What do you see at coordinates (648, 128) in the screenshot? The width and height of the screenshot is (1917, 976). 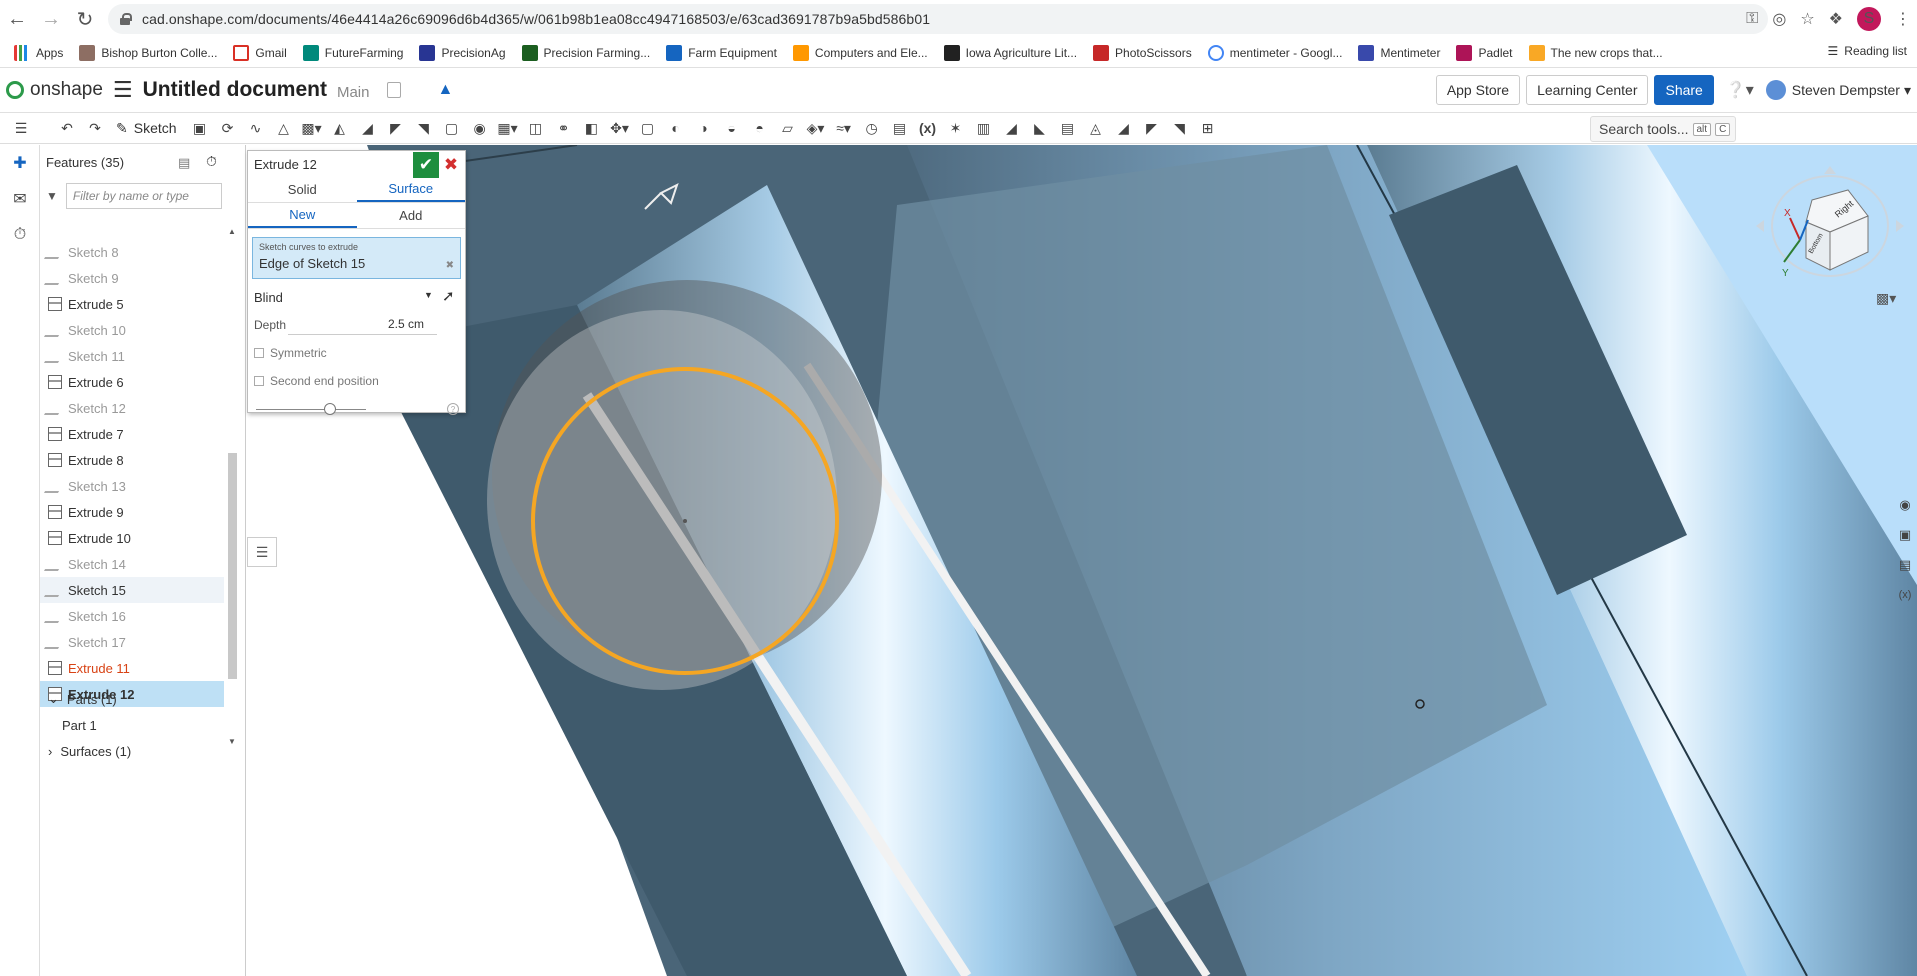 I see `delete-part-icon: ▢` at bounding box center [648, 128].